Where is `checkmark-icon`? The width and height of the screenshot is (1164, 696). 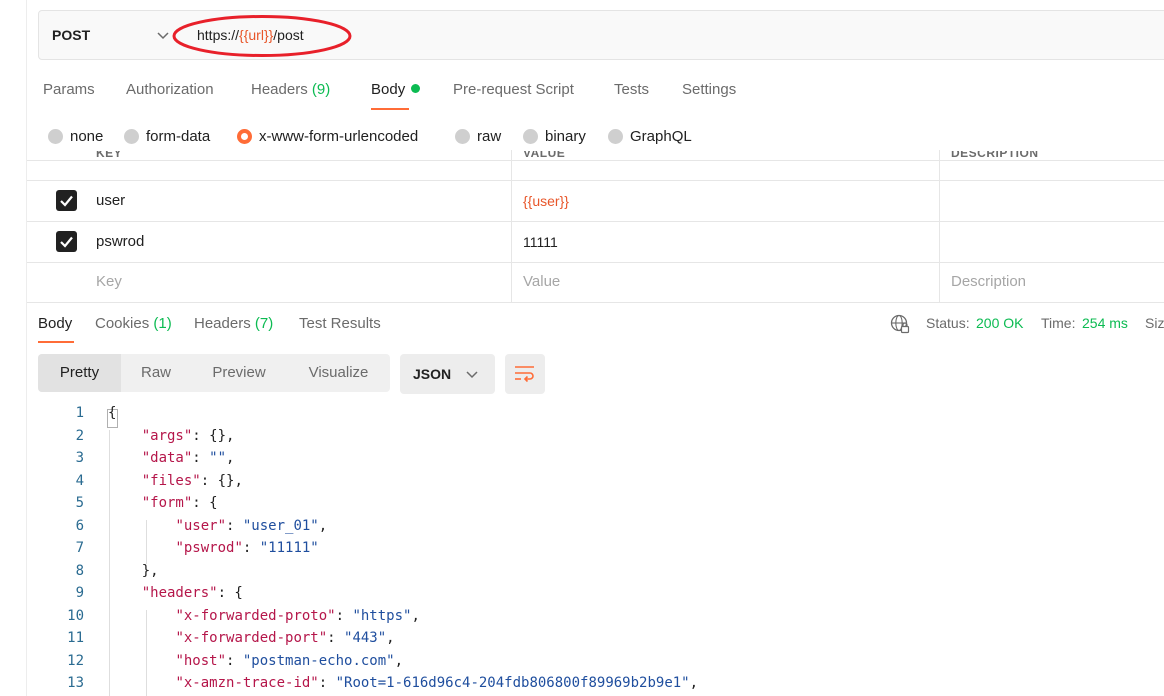
checkmark-icon is located at coordinates (66, 201).